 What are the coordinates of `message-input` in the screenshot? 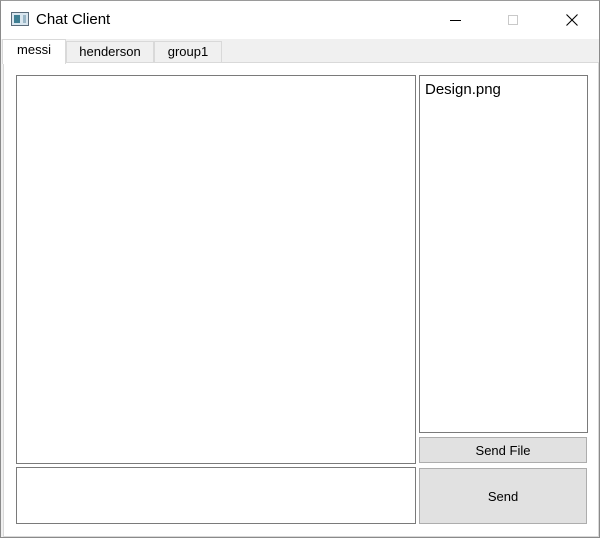 It's located at (216, 495).